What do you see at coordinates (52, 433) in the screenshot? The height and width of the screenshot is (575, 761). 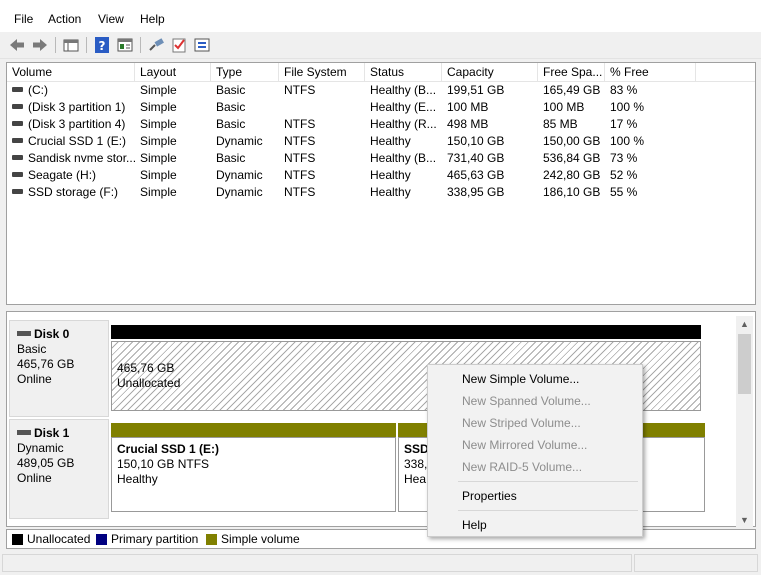 I see `disk-name: Disk 1` at bounding box center [52, 433].